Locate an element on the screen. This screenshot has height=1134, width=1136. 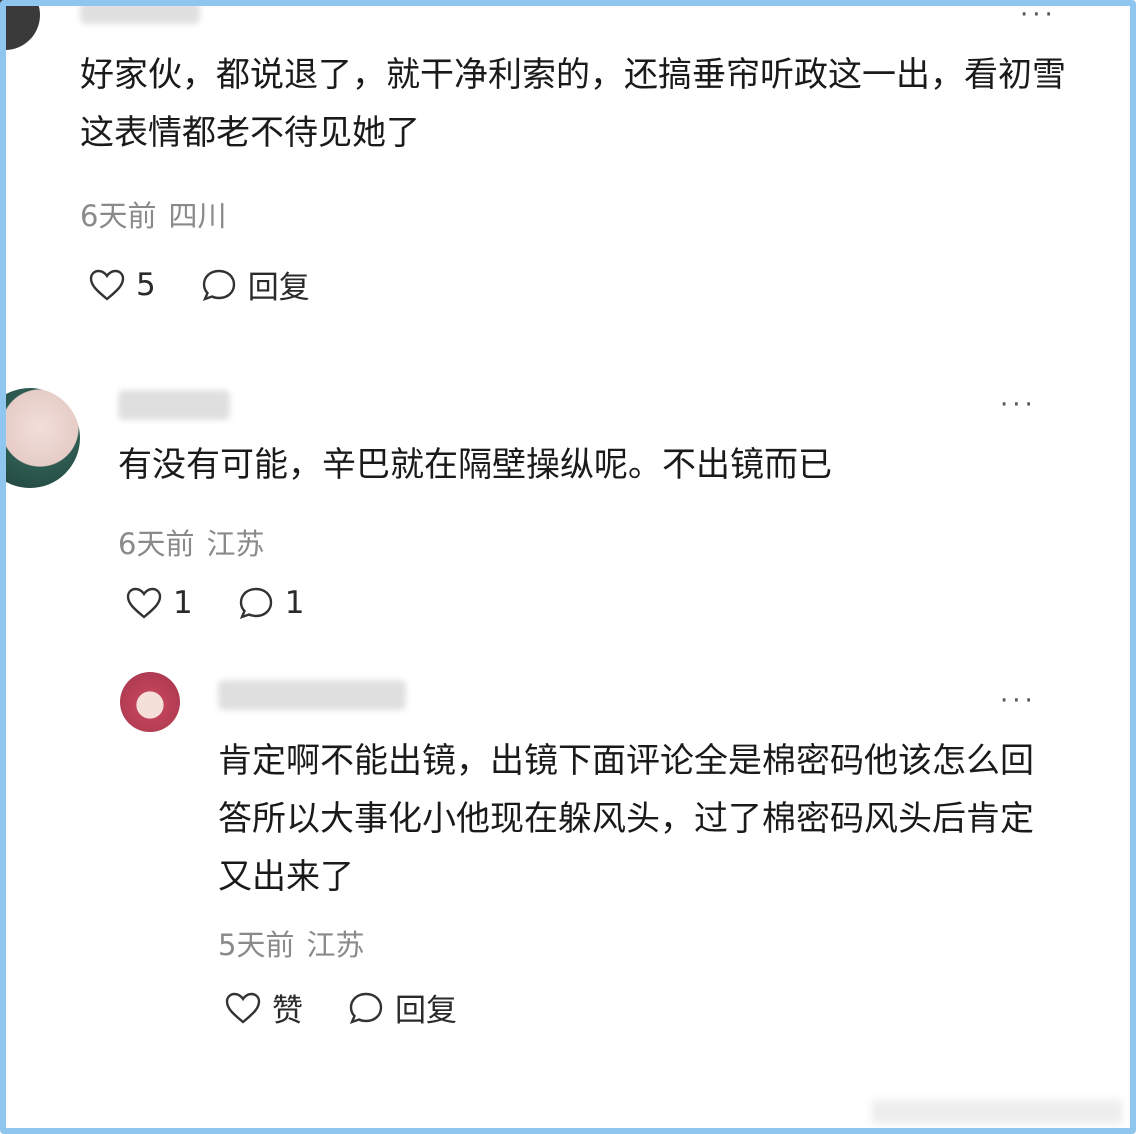
reply-count: 1 is located at coordinates (294, 603).